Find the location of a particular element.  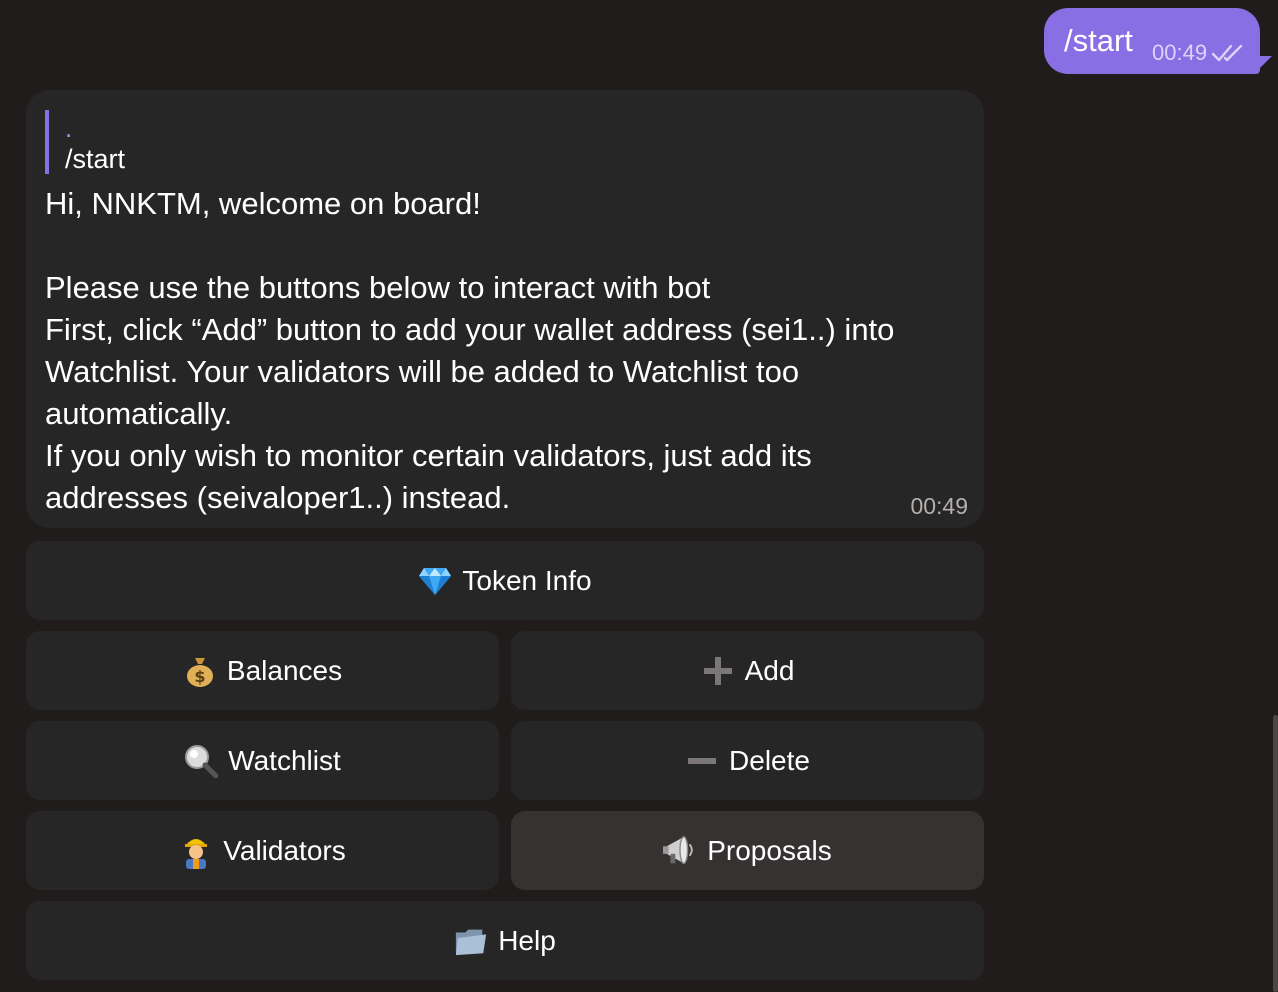

add-button: Add is located at coordinates (747, 670).